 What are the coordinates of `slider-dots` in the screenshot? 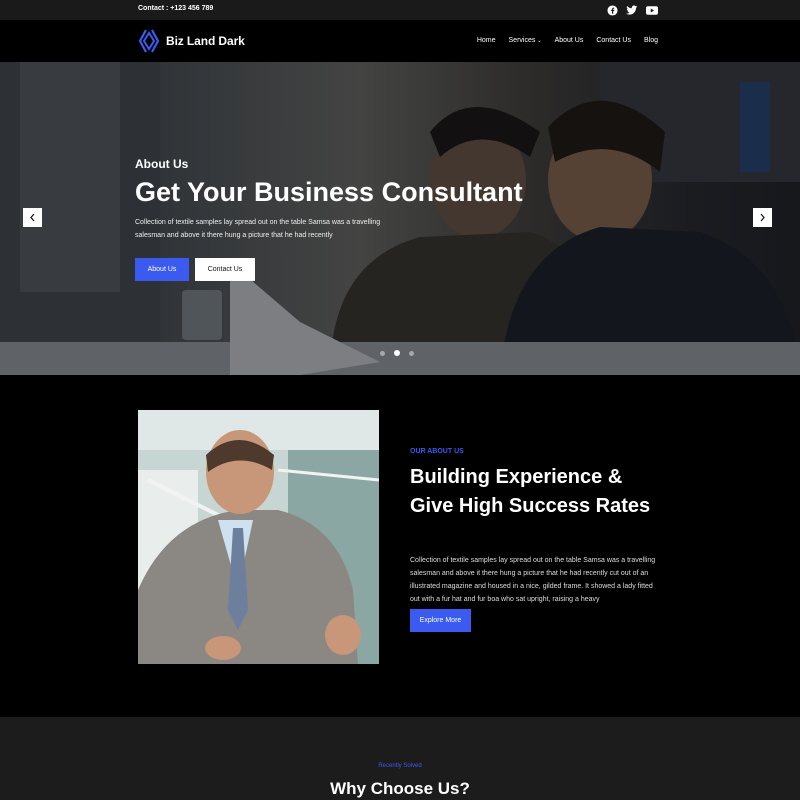 It's located at (397, 353).